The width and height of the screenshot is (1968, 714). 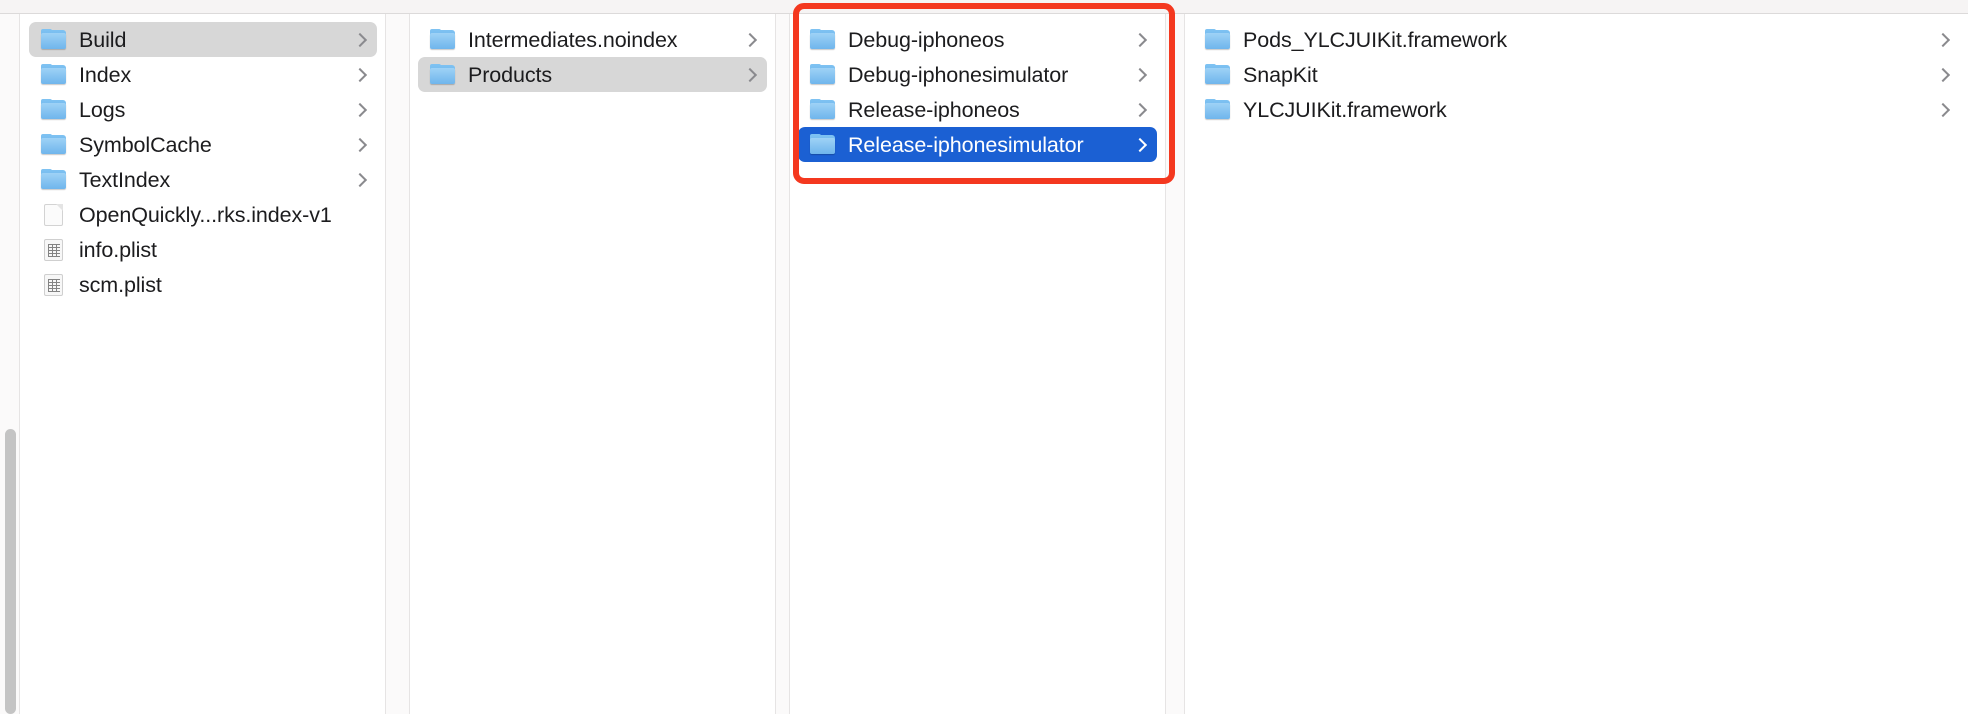 What do you see at coordinates (1576, 74) in the screenshot?
I see `finder-row: SnapKit` at bounding box center [1576, 74].